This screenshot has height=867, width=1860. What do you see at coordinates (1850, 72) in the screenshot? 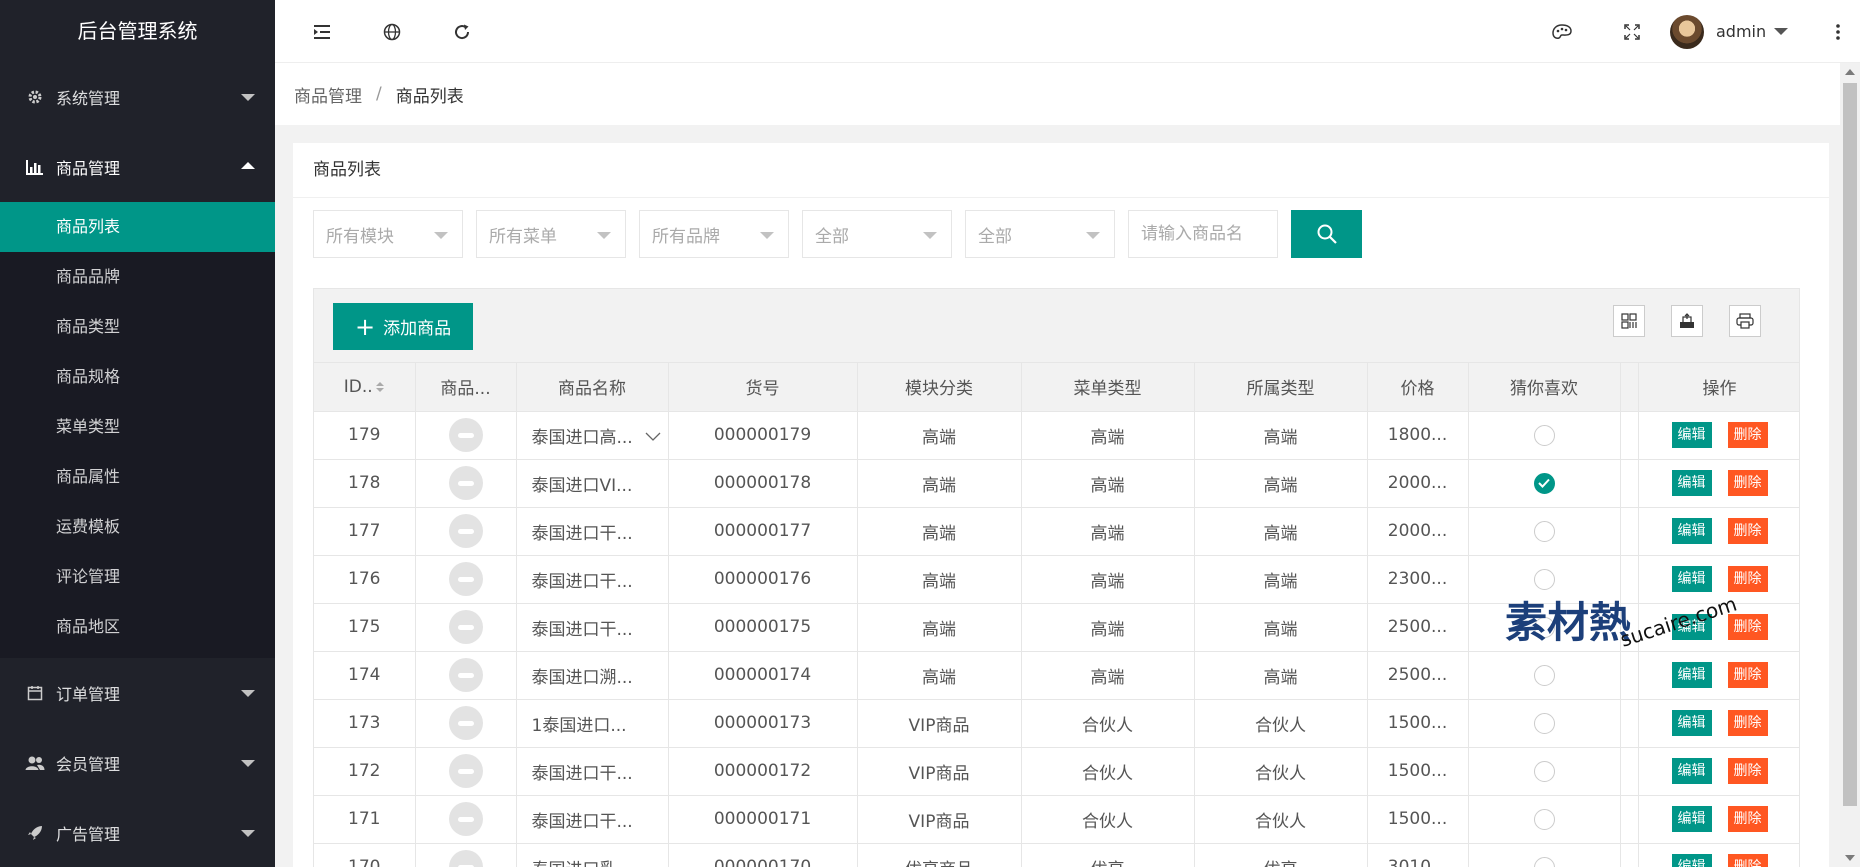
I see `scroll-up-arrow` at bounding box center [1850, 72].